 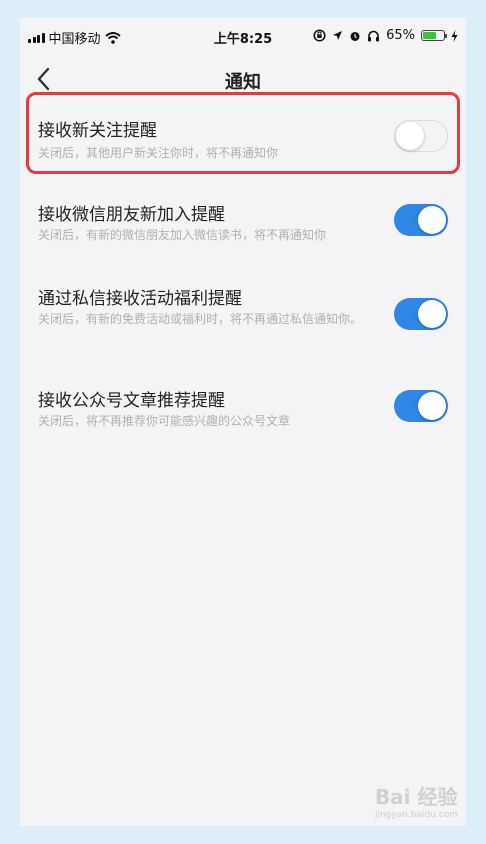 I want to click on toggle-new-follower, so click(x=421, y=136).